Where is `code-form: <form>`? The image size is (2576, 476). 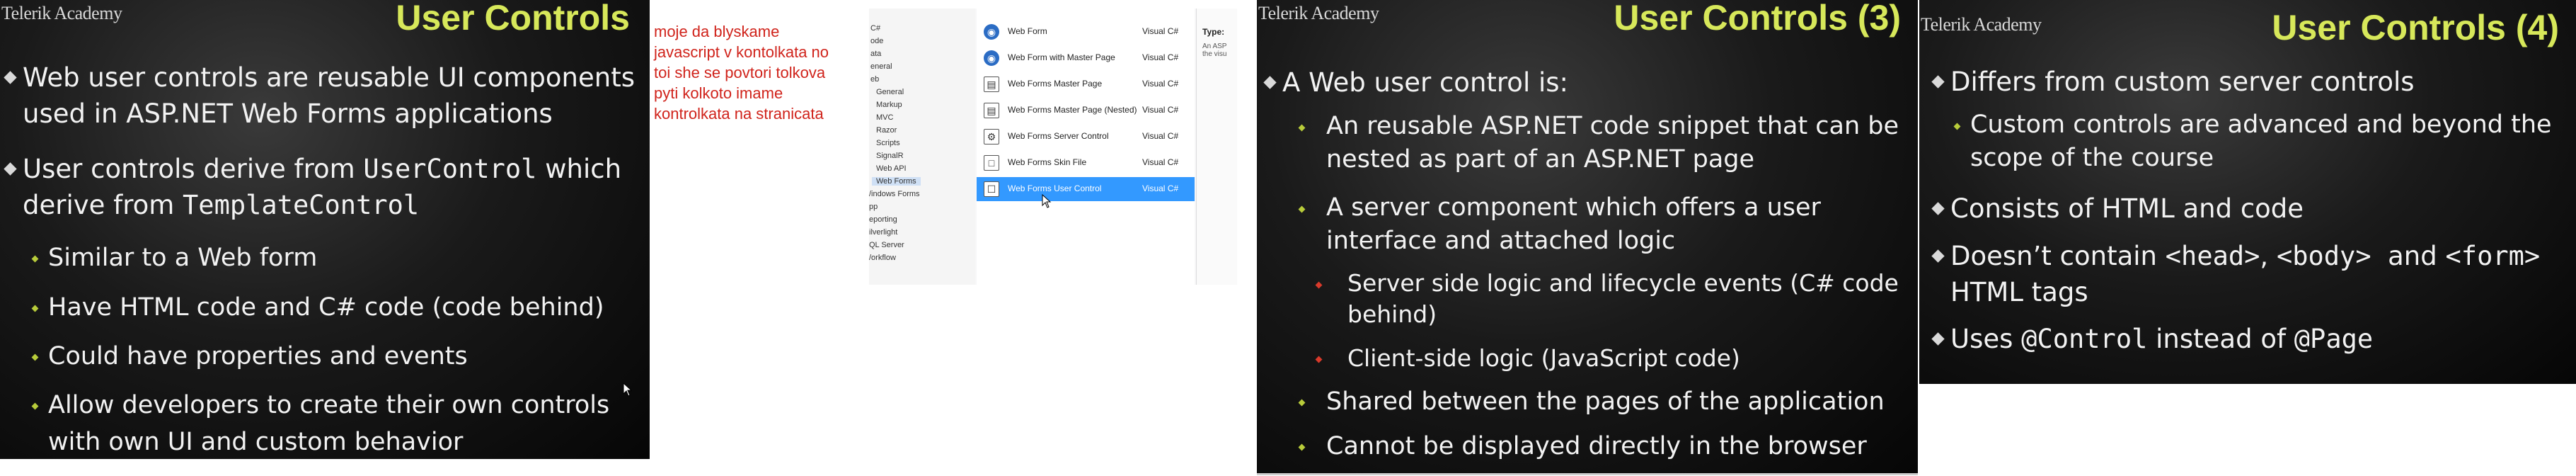
code-form: <form> is located at coordinates (2493, 256).